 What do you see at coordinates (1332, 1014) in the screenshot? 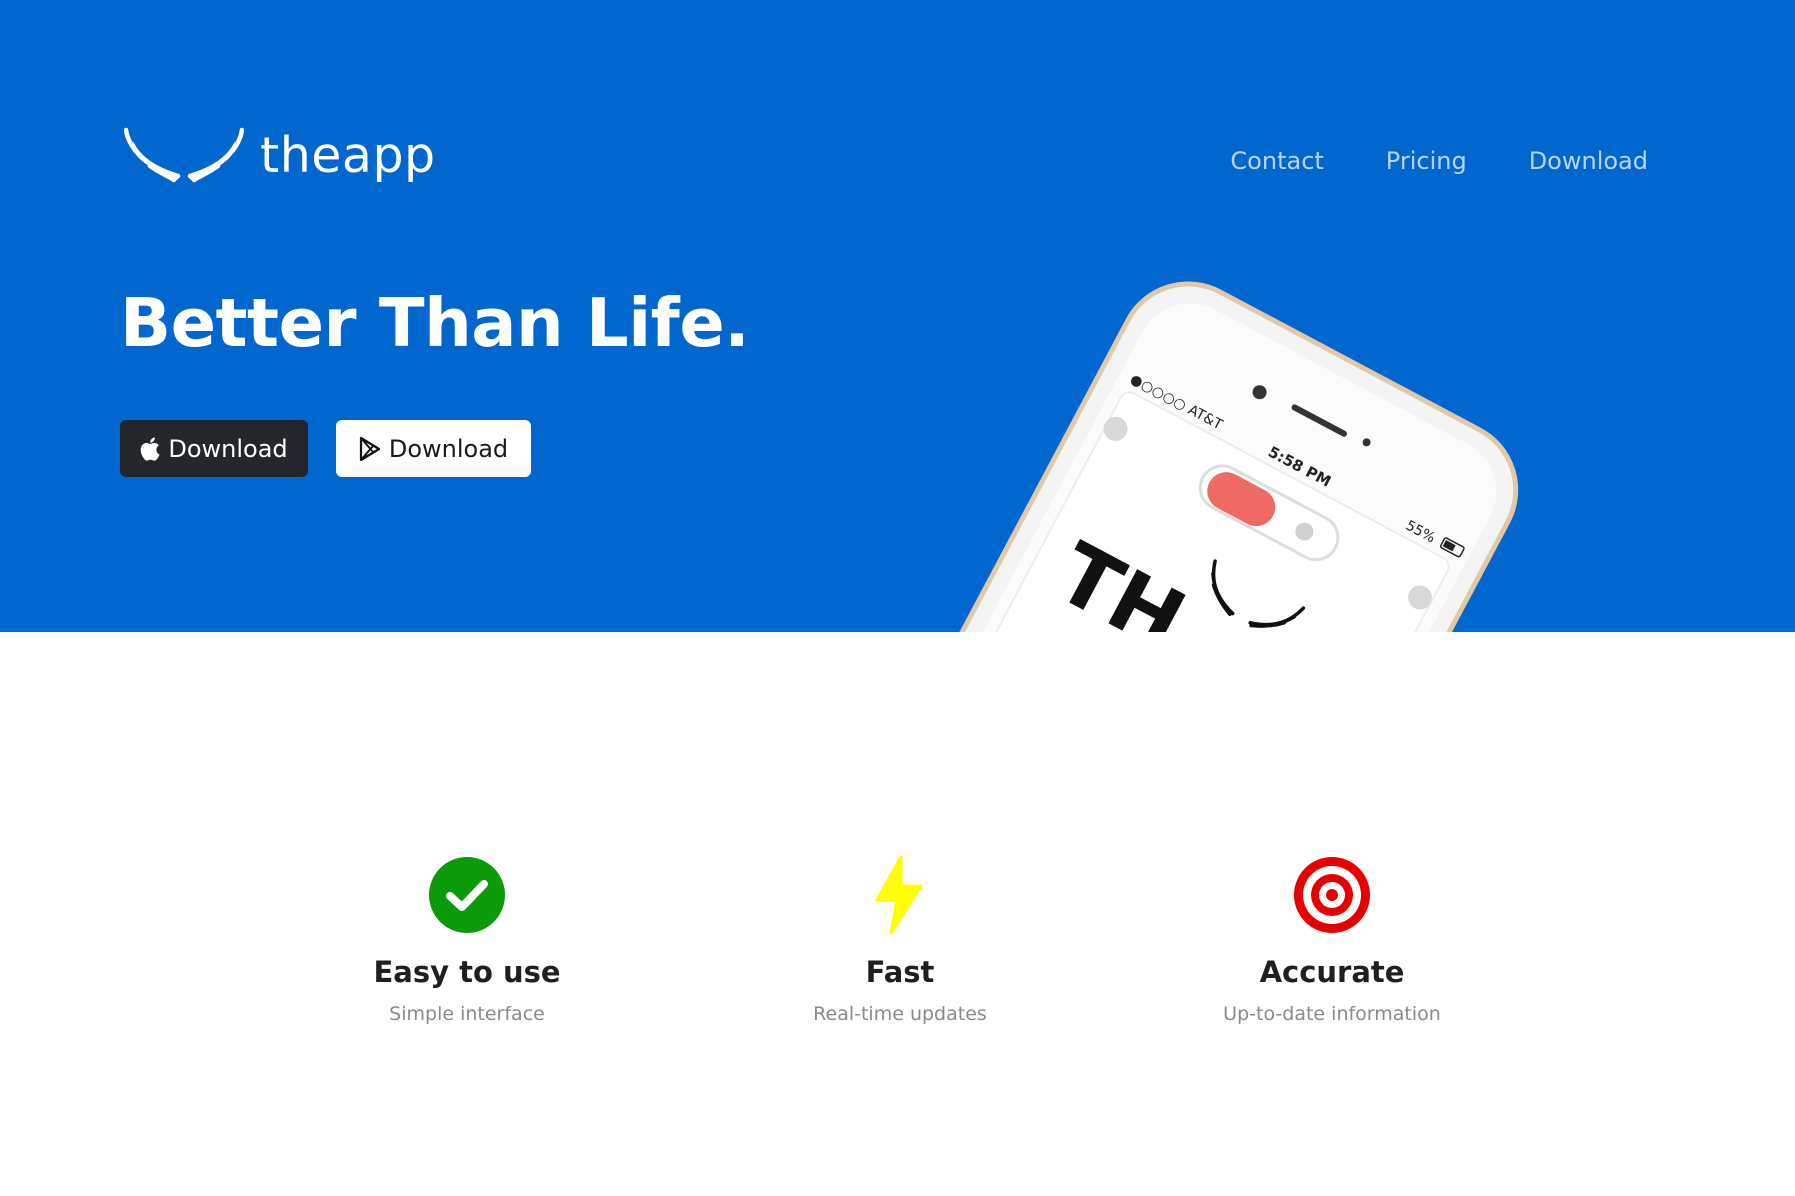
I see `feature-subtitle: Up-to-date information` at bounding box center [1332, 1014].